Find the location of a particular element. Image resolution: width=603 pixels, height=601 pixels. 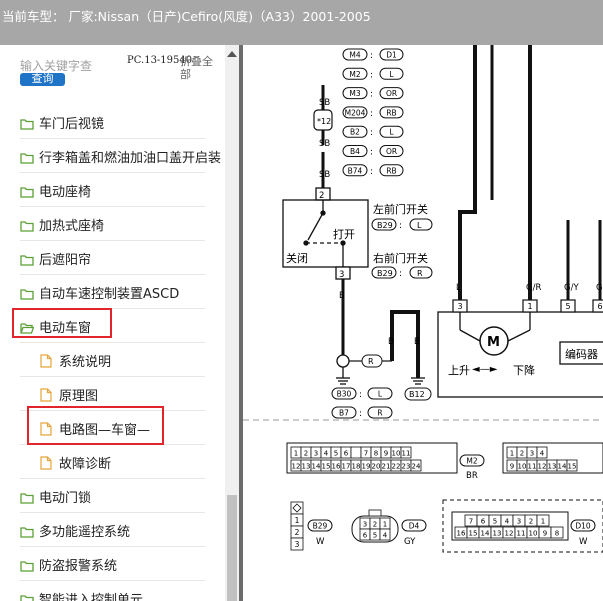

tree-item-label: 加热式座椅 is located at coordinates (72, 226).